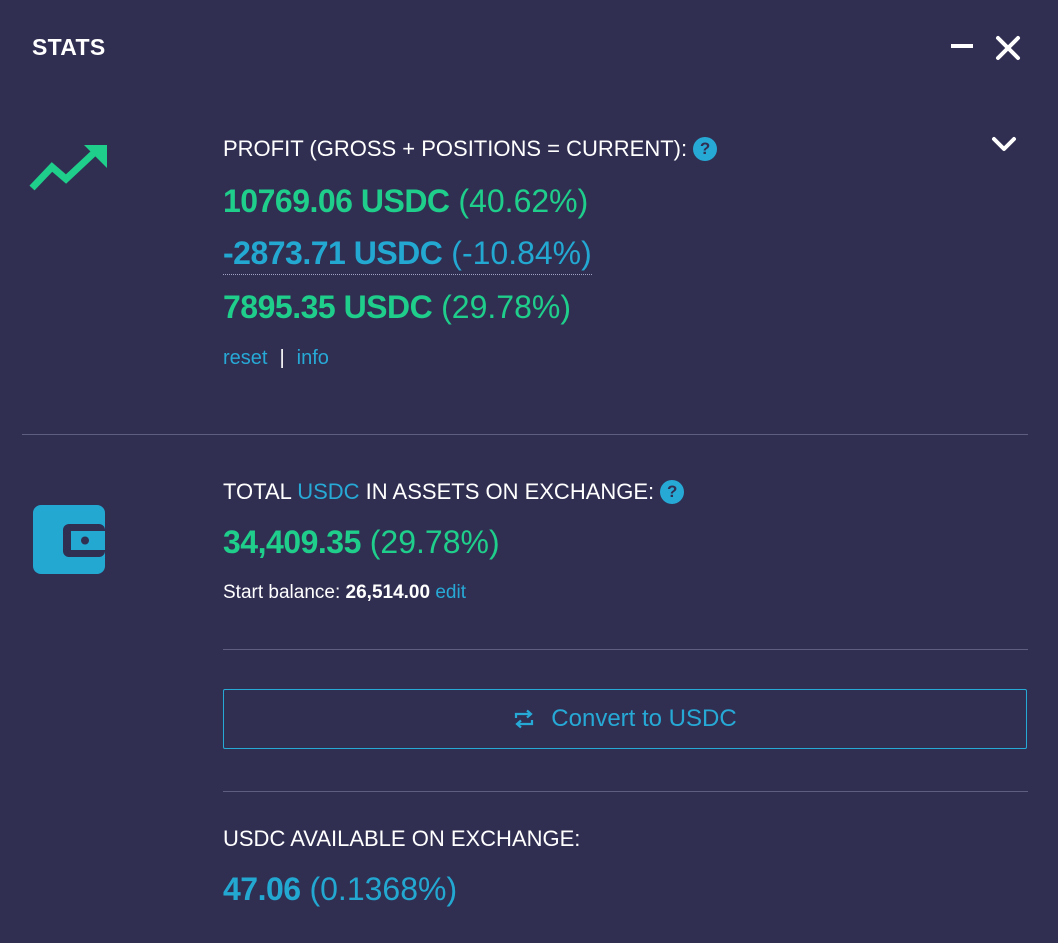 This screenshot has height=943, width=1058. Describe the element at coordinates (1004, 145) in the screenshot. I see `chevron-down-icon` at that location.